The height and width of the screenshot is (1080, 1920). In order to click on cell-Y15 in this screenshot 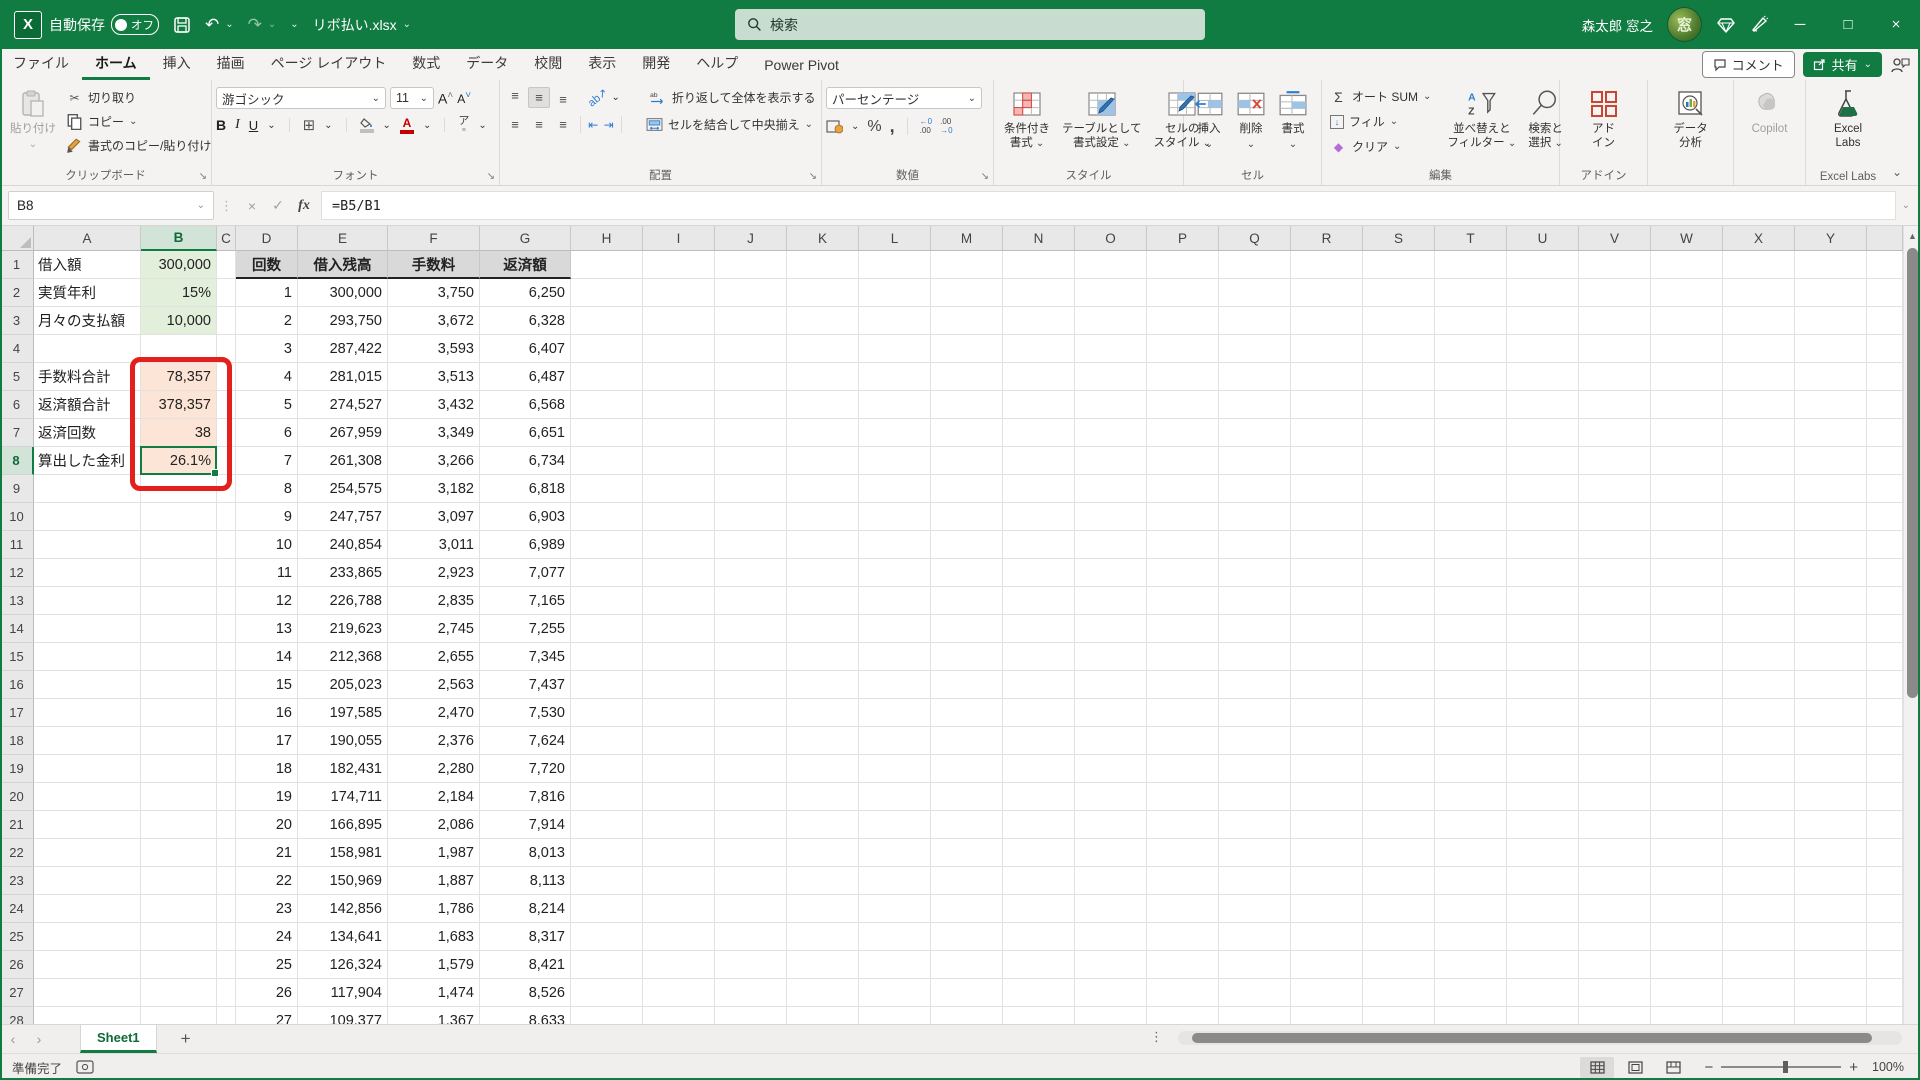, I will do `click(1831, 657)`.